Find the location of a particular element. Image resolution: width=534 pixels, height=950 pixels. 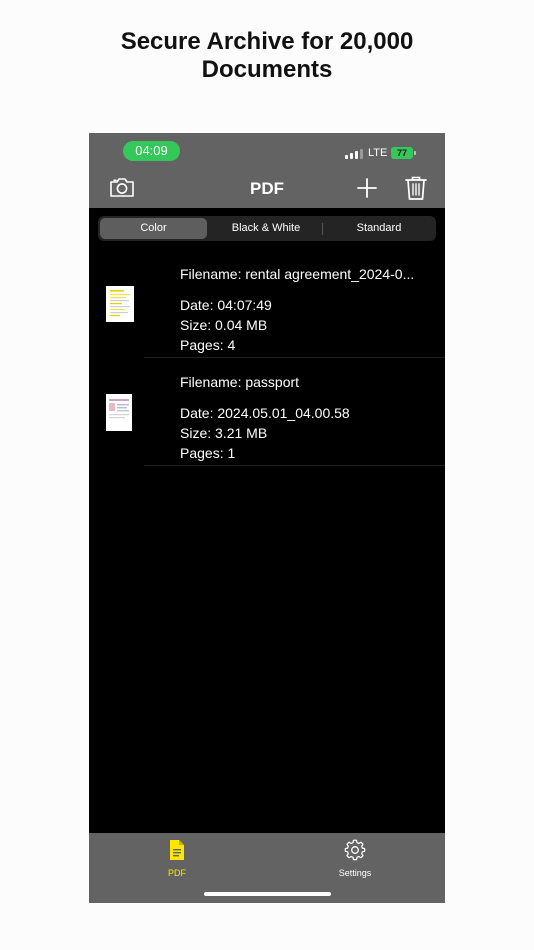

color-mode-selector: Color Black & White Standard is located at coordinates (267, 228).